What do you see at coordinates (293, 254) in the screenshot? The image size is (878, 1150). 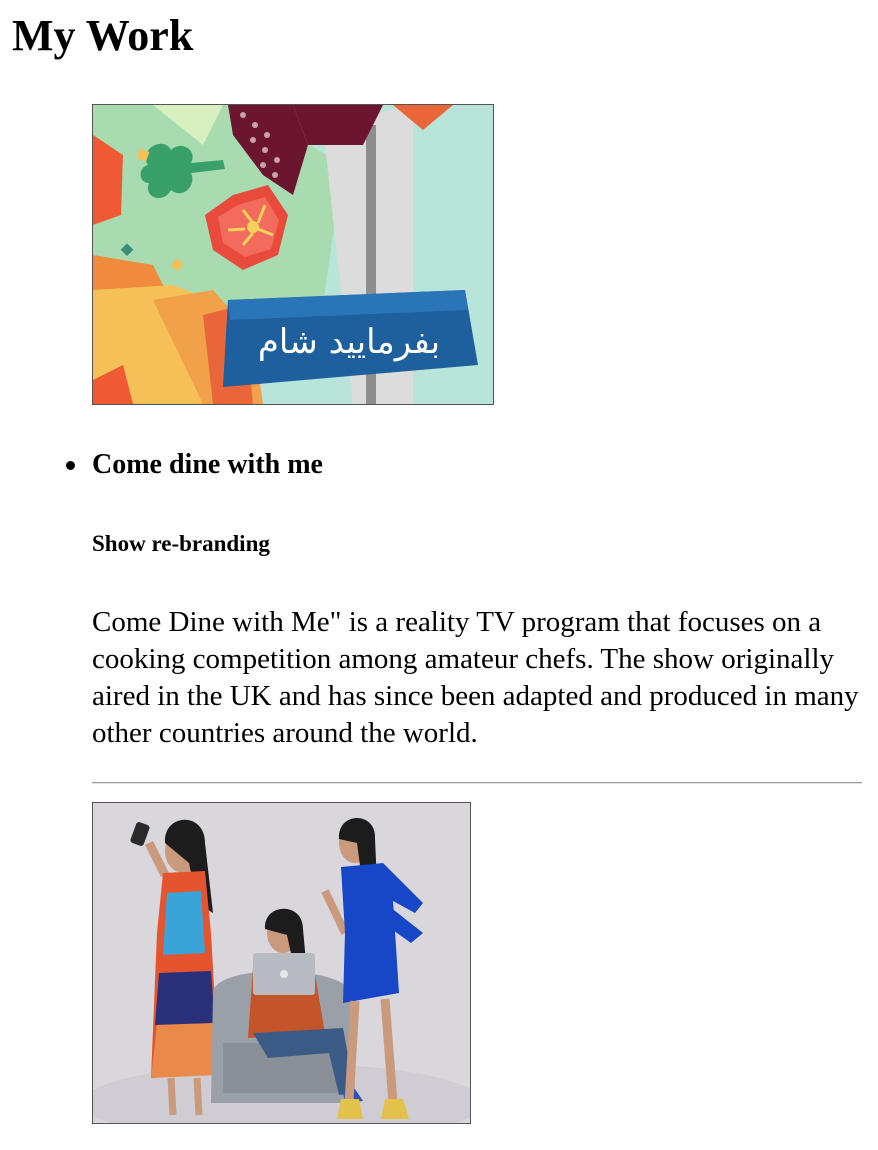 I see `work-image-come-dine-with-me: بفرمایید شام` at bounding box center [293, 254].